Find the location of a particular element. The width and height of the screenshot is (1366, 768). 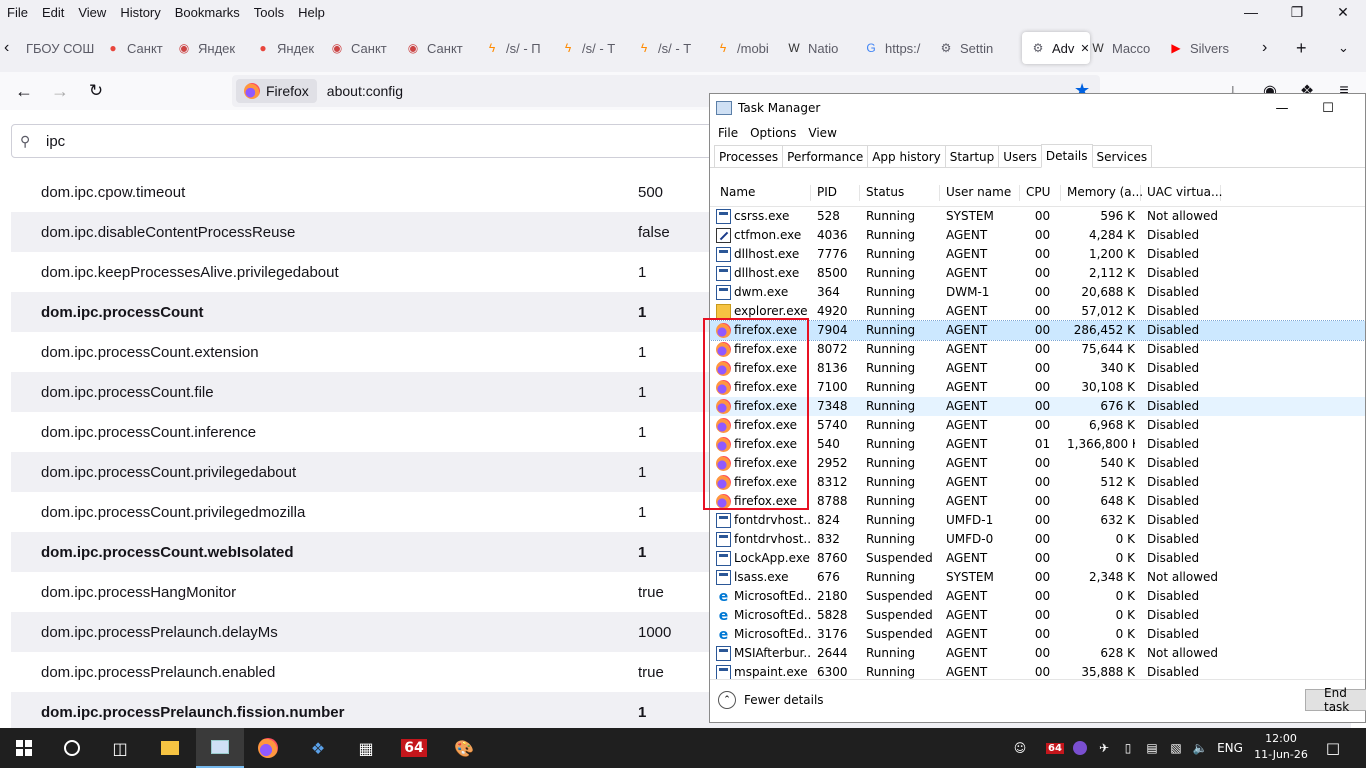

tm-tab-details: Details is located at coordinates (1066, 156).